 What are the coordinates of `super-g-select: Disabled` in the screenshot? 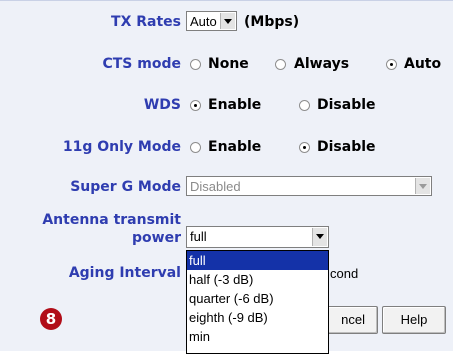 It's located at (309, 186).